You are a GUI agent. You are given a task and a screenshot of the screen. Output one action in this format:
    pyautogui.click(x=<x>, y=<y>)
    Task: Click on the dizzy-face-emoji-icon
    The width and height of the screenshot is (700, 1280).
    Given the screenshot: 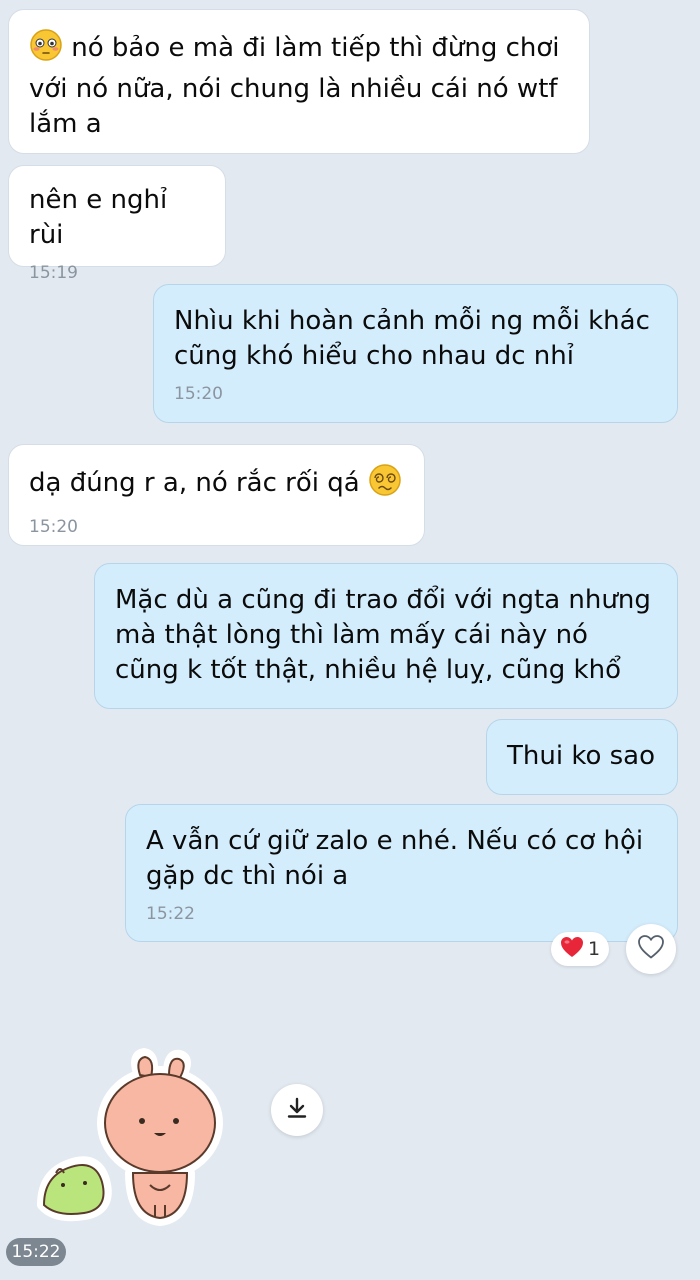 What is the action you would take?
    pyautogui.click(x=385, y=485)
    